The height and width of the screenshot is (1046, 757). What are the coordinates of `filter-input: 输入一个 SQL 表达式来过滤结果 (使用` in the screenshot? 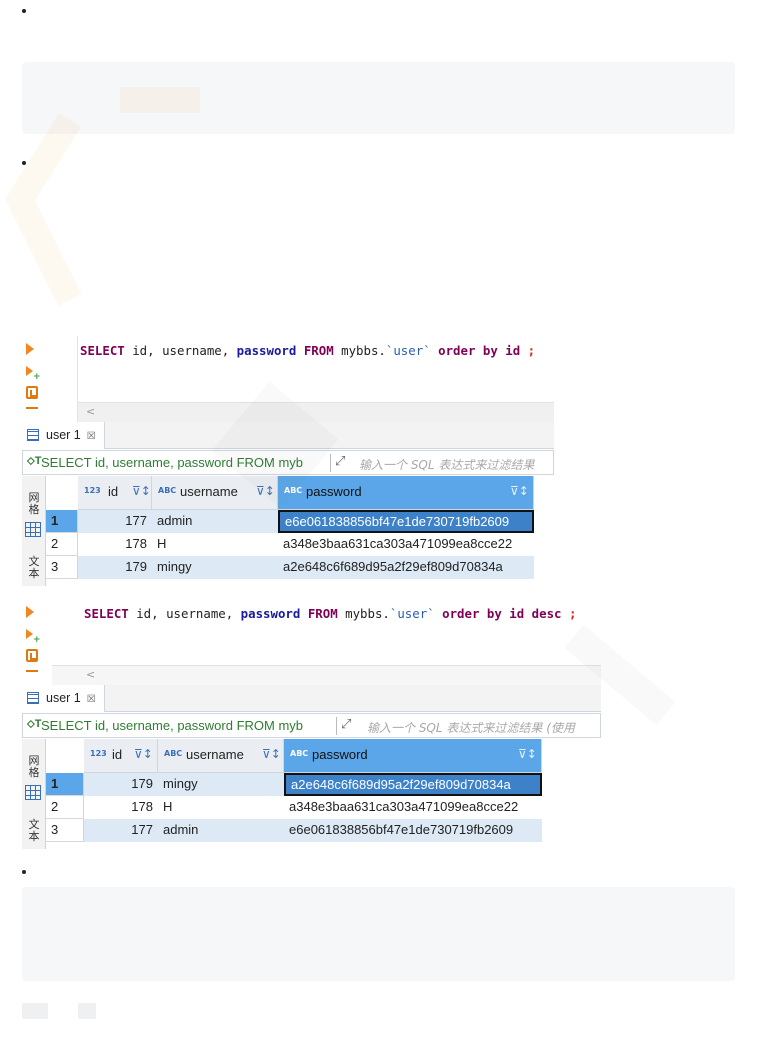 It's located at (471, 727).